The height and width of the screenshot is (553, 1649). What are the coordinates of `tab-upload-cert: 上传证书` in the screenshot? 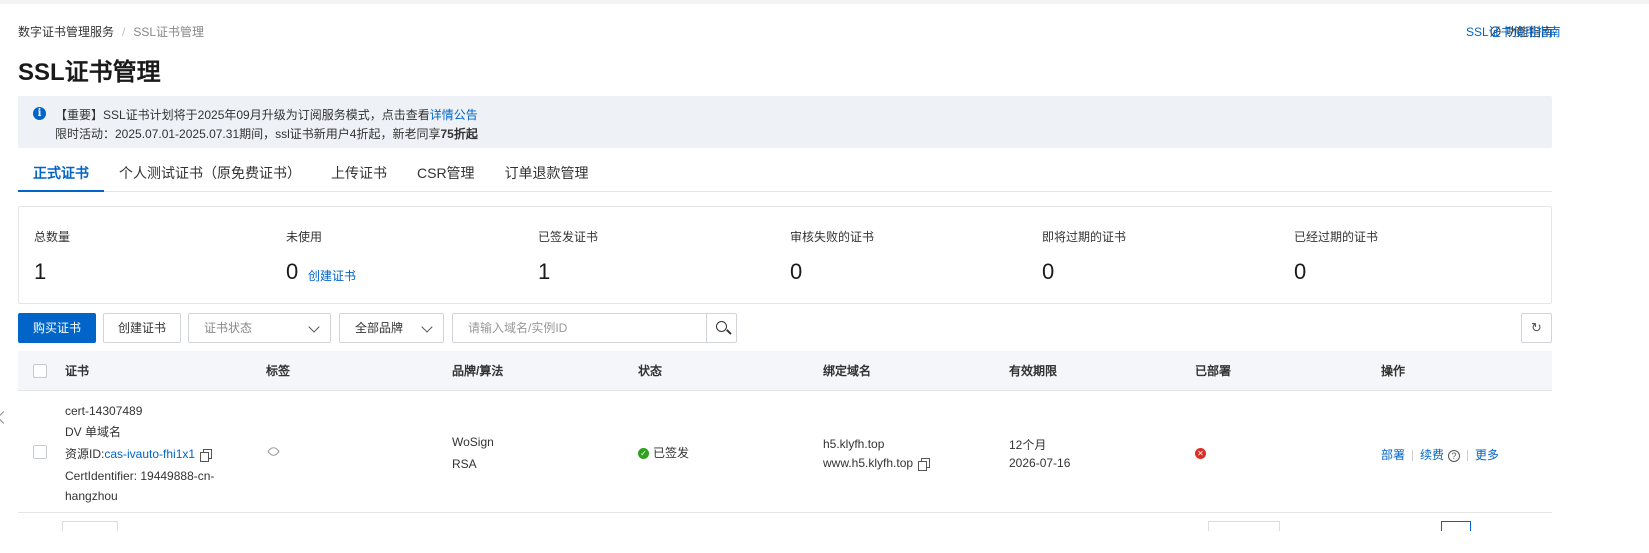 It's located at (359, 174).